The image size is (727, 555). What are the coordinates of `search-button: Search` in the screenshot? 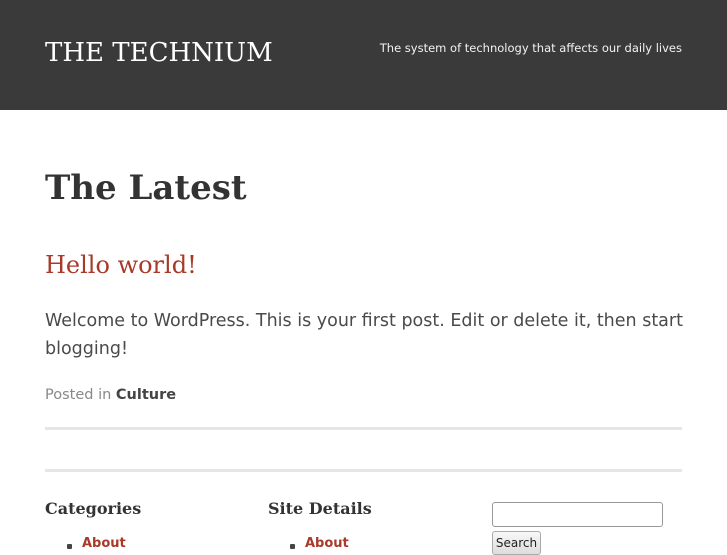 It's located at (516, 543).